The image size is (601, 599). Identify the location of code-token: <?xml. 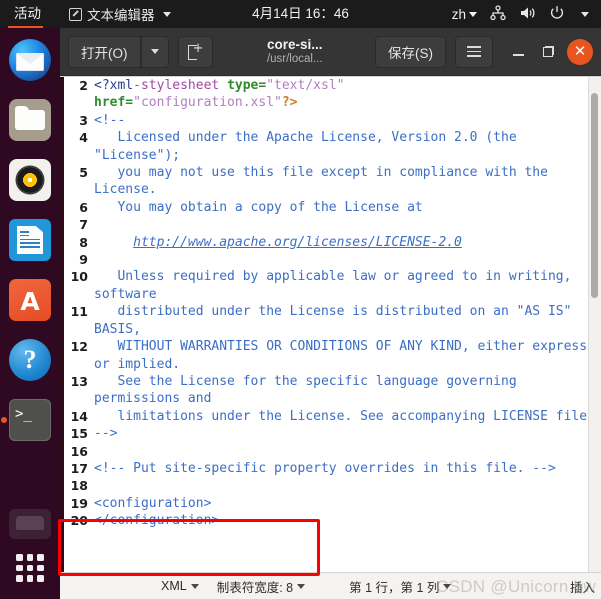
(114, 85).